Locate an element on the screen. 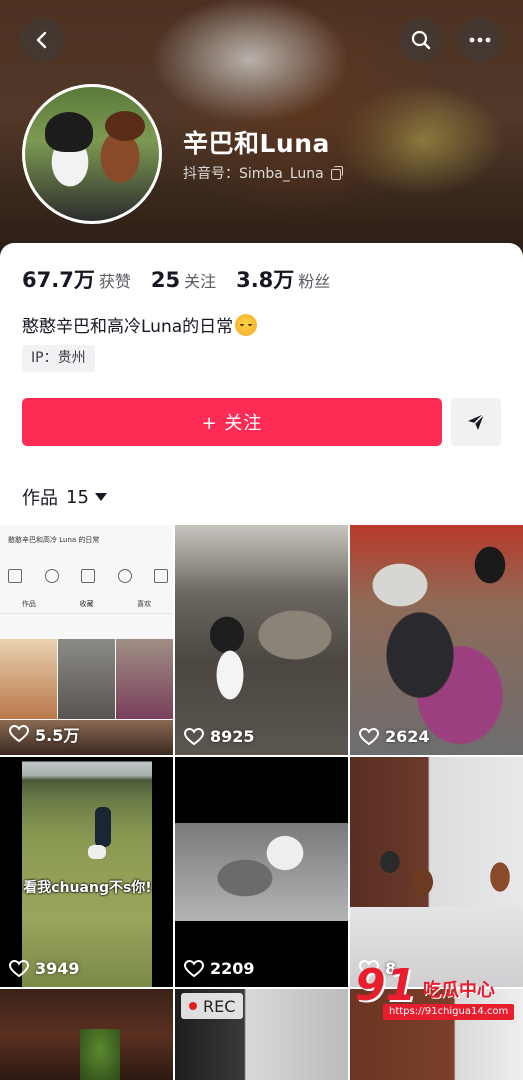 The image size is (523, 1080). back-button is located at coordinates (42, 40).